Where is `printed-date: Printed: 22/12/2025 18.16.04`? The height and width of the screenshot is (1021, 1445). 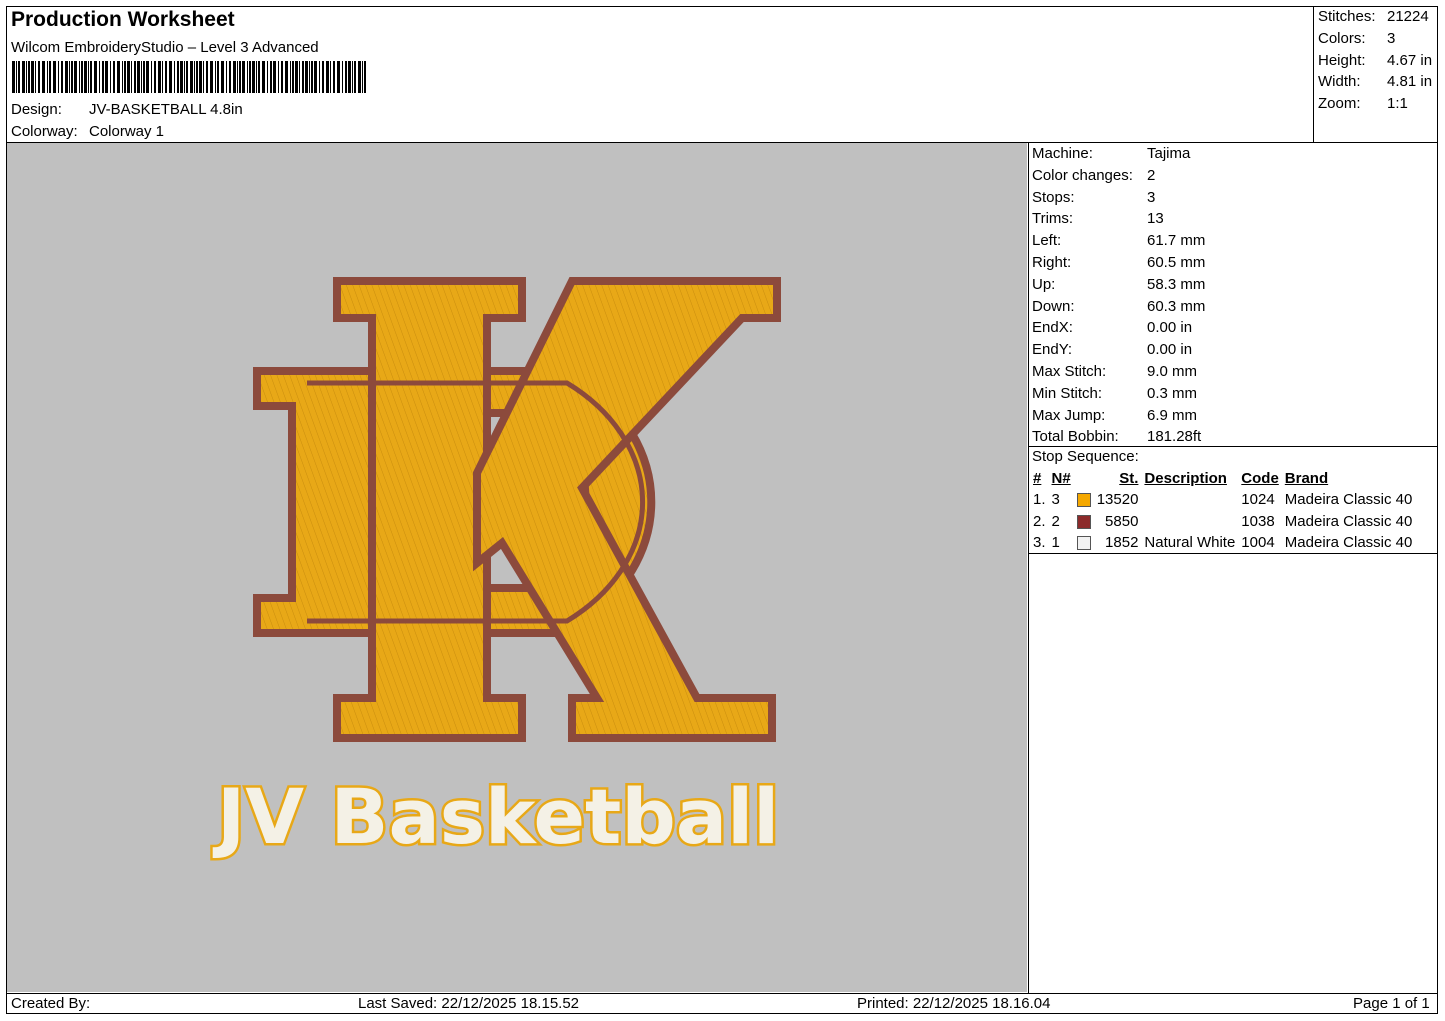 printed-date: Printed: 22/12/2025 18.16.04 is located at coordinates (954, 1003).